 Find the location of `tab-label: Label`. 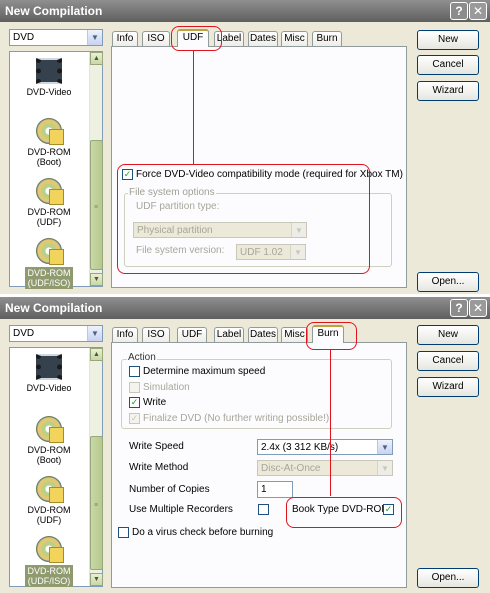

tab-label: Label is located at coordinates (229, 335).